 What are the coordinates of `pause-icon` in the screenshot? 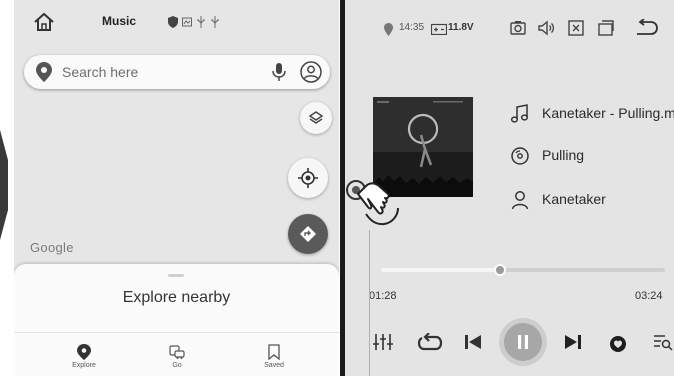 It's located at (523, 342).